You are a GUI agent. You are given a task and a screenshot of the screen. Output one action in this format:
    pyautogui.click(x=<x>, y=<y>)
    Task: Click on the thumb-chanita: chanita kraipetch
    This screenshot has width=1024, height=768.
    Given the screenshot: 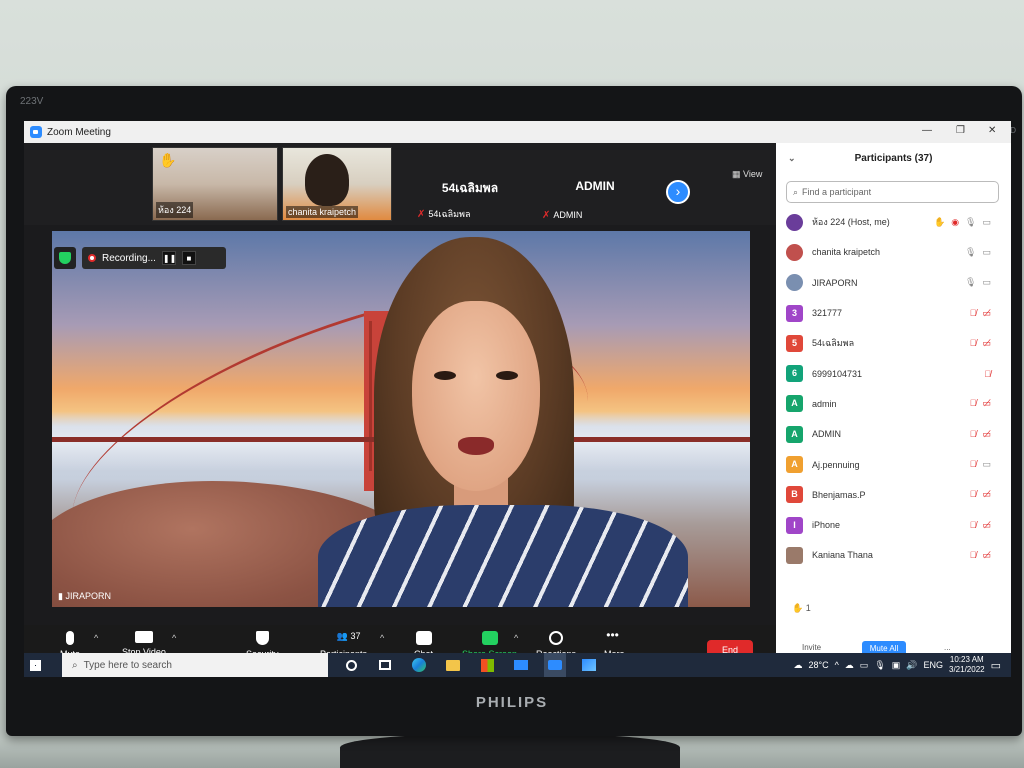 What is the action you would take?
    pyautogui.click(x=337, y=184)
    